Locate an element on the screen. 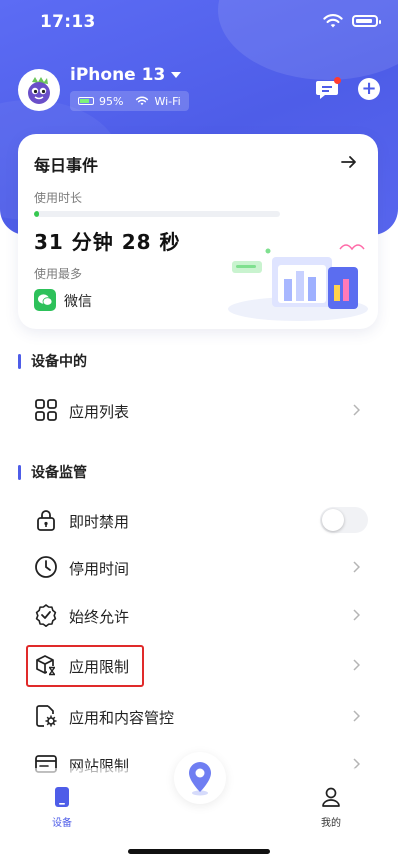 Image resolution: width=398 pixels, height=862 pixels. location-pin-icon is located at coordinates (200, 779).